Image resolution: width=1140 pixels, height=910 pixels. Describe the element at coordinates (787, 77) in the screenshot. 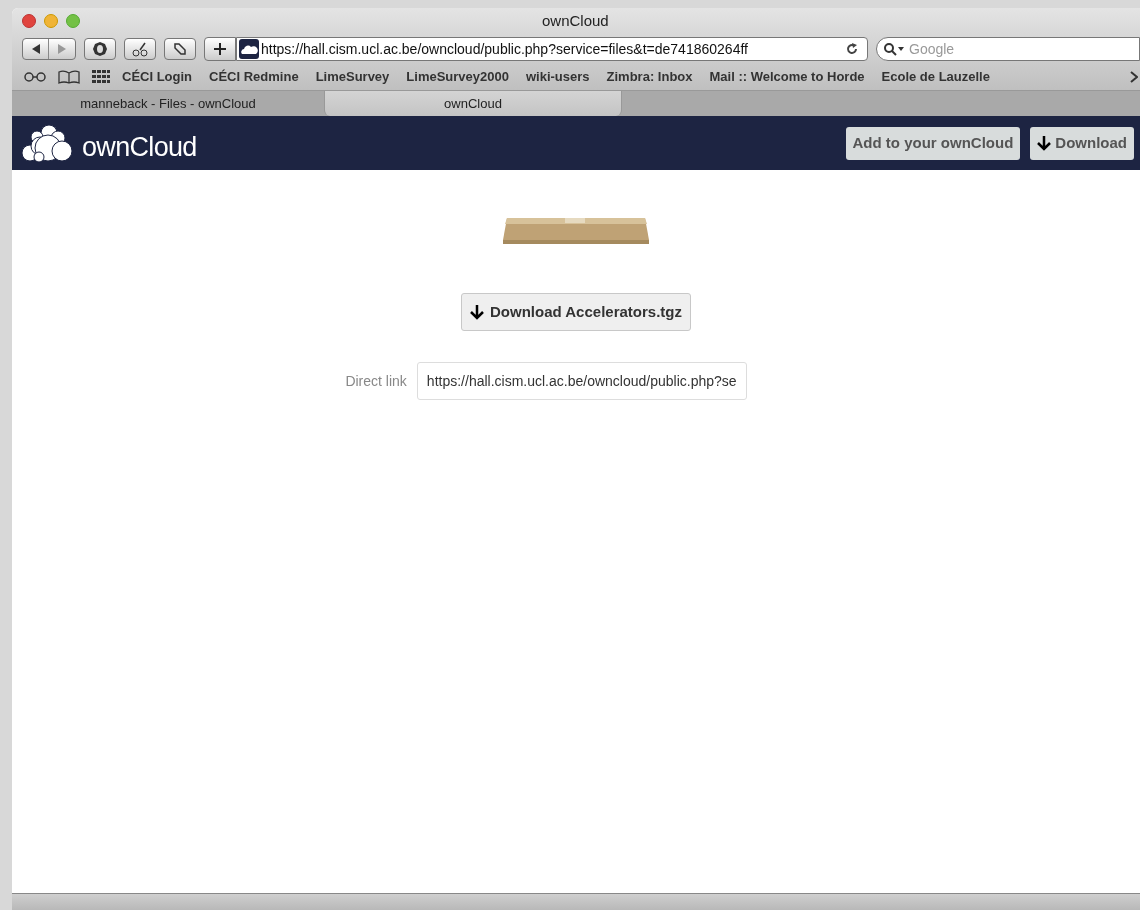

I see `bookmark-link: Mail :: Welcome to Horde` at that location.